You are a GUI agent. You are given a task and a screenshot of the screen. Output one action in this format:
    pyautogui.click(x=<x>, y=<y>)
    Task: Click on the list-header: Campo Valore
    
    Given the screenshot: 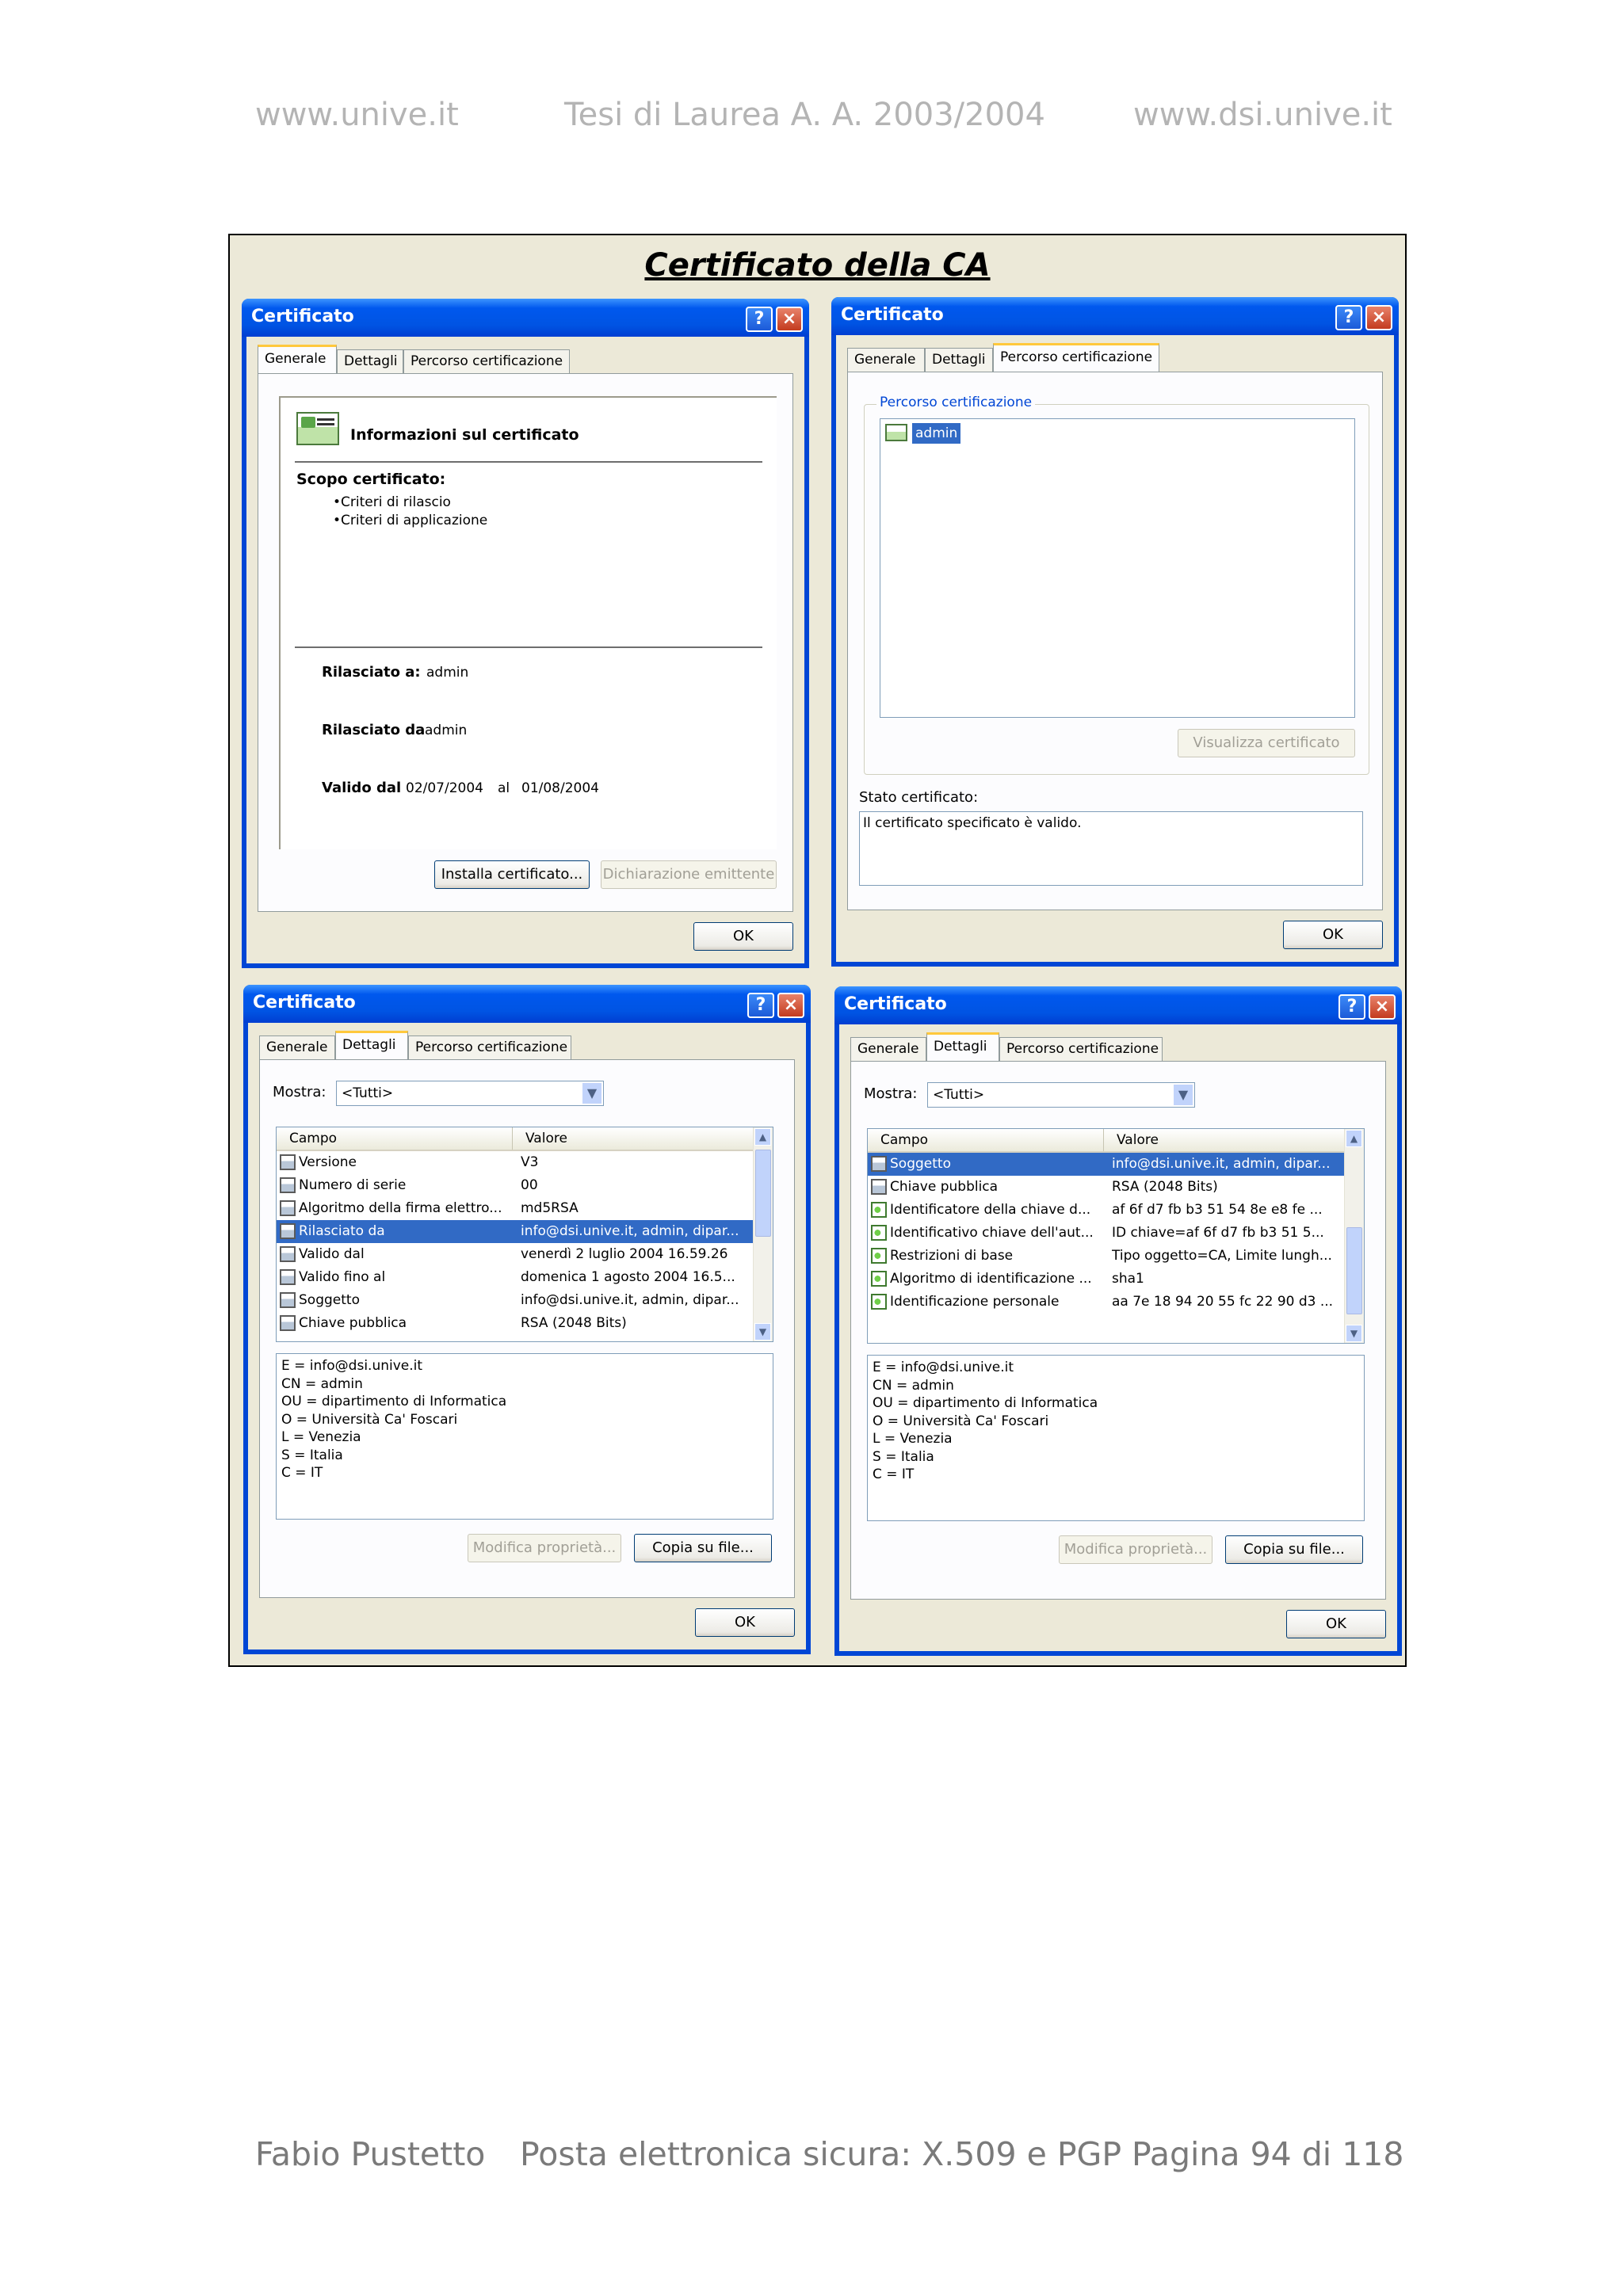 What is the action you would take?
    pyautogui.click(x=1107, y=1141)
    